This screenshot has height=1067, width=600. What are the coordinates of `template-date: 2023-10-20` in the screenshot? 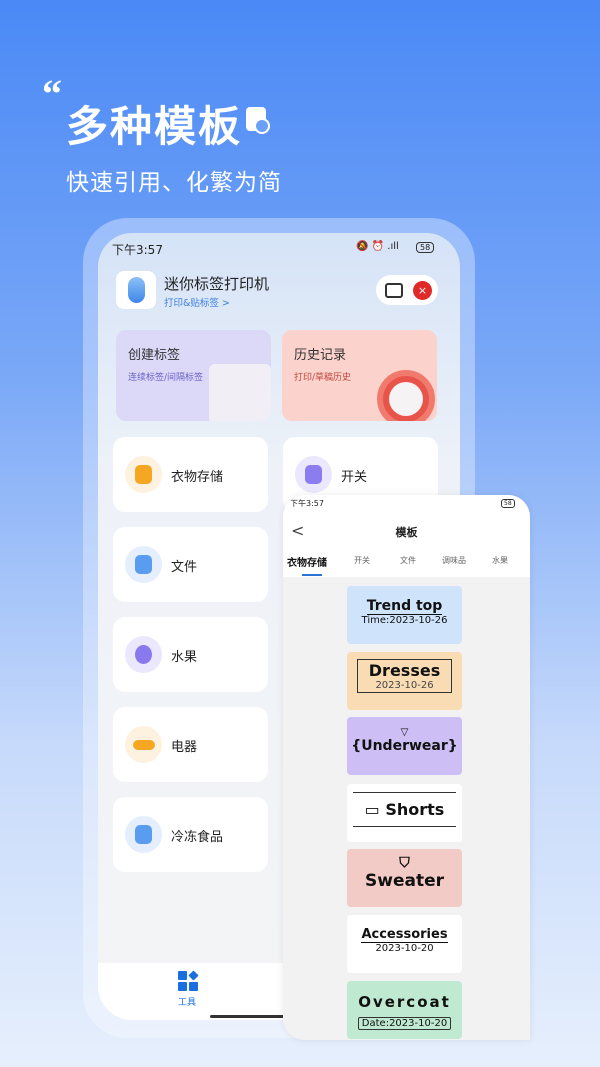 It's located at (404, 948).